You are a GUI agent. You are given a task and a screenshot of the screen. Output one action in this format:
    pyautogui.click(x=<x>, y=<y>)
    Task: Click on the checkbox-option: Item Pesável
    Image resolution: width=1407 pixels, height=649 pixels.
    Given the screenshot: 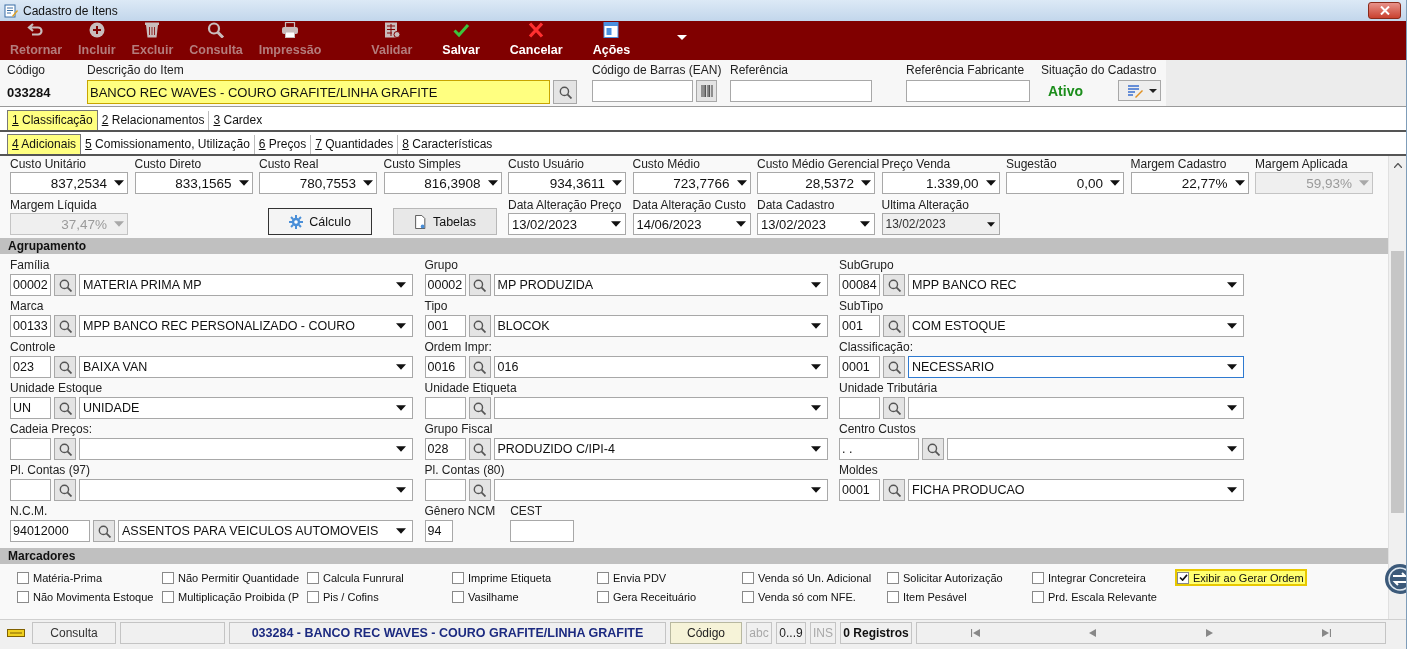 What is the action you would take?
    pyautogui.click(x=927, y=596)
    